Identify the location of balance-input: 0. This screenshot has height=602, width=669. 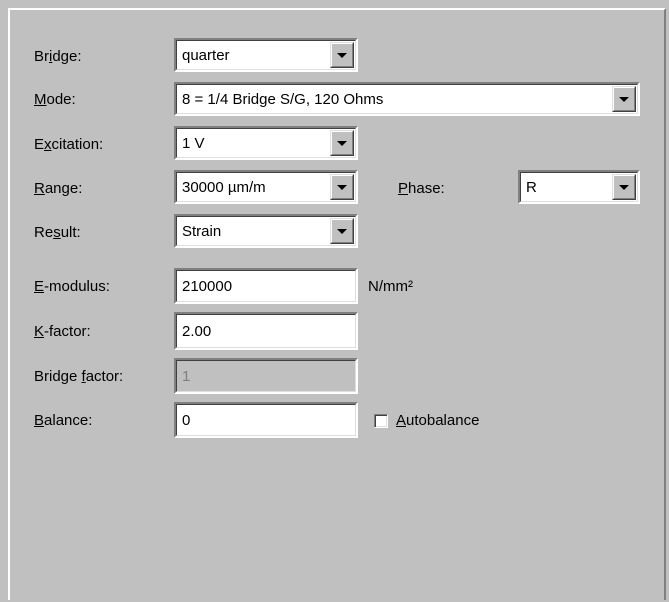
(266, 420).